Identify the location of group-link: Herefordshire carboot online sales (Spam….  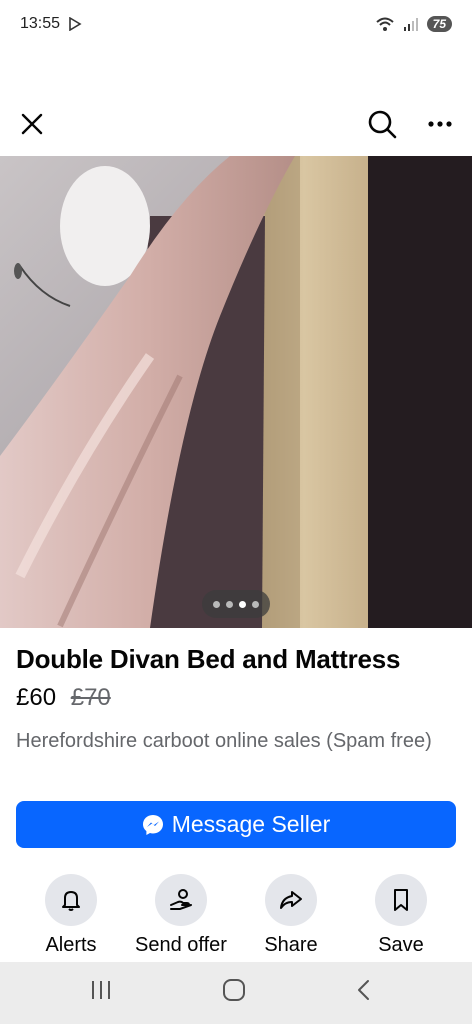
(236, 741).